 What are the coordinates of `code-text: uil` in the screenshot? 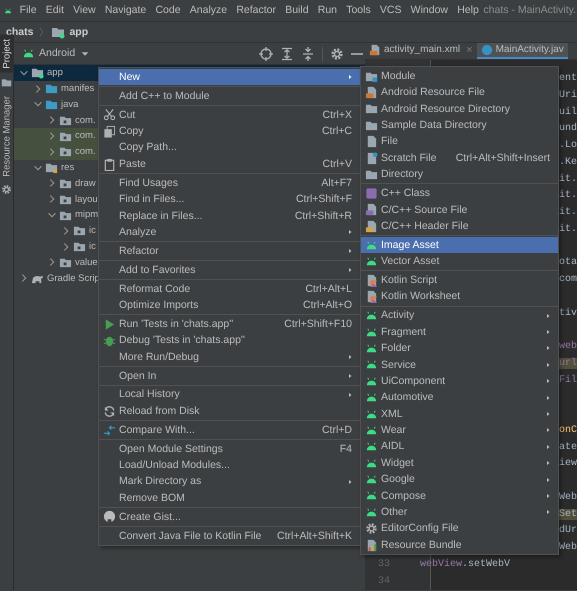 It's located at (568, 112).